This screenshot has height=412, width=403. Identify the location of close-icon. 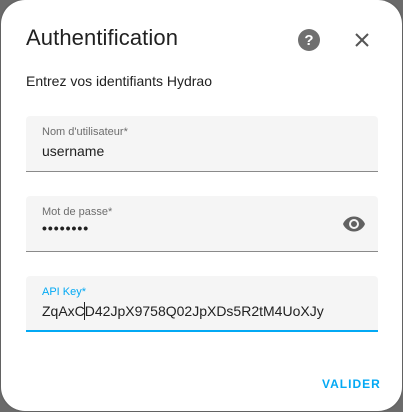
(362, 40).